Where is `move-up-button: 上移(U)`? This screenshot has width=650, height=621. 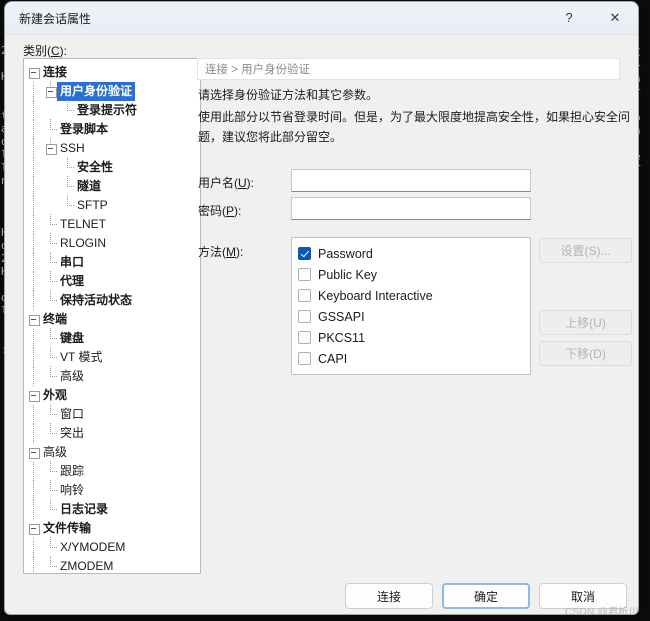
move-up-button: 上移(U) is located at coordinates (585, 322).